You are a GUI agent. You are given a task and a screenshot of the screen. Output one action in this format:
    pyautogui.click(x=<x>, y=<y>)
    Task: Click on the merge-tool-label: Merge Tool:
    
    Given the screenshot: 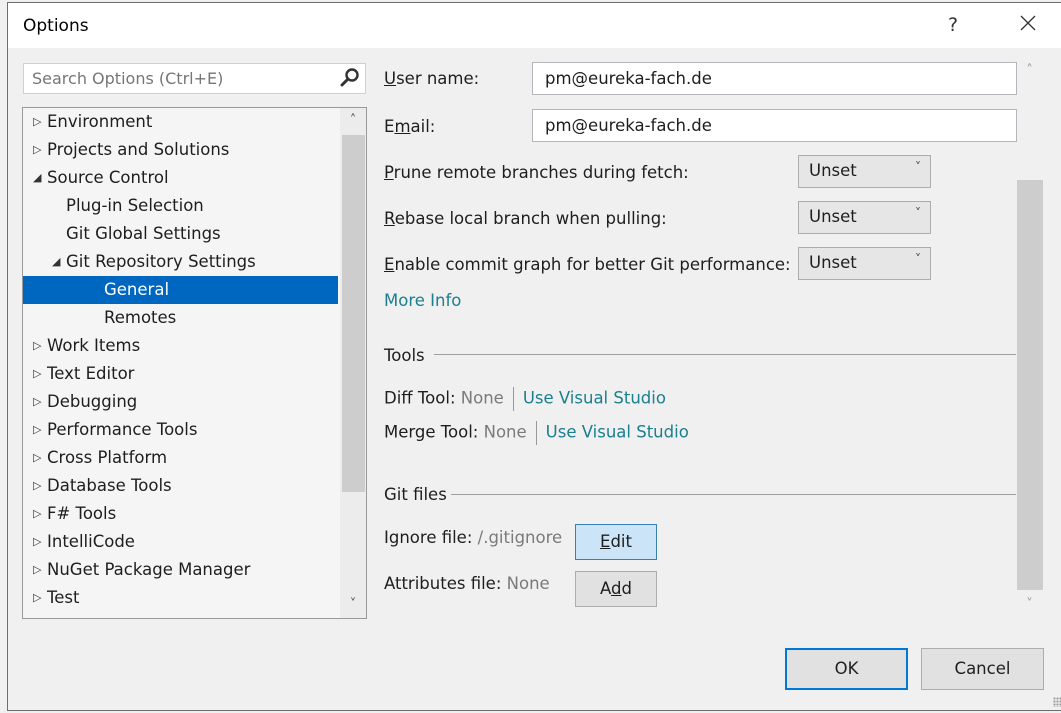 What is the action you would take?
    pyautogui.click(x=431, y=432)
    